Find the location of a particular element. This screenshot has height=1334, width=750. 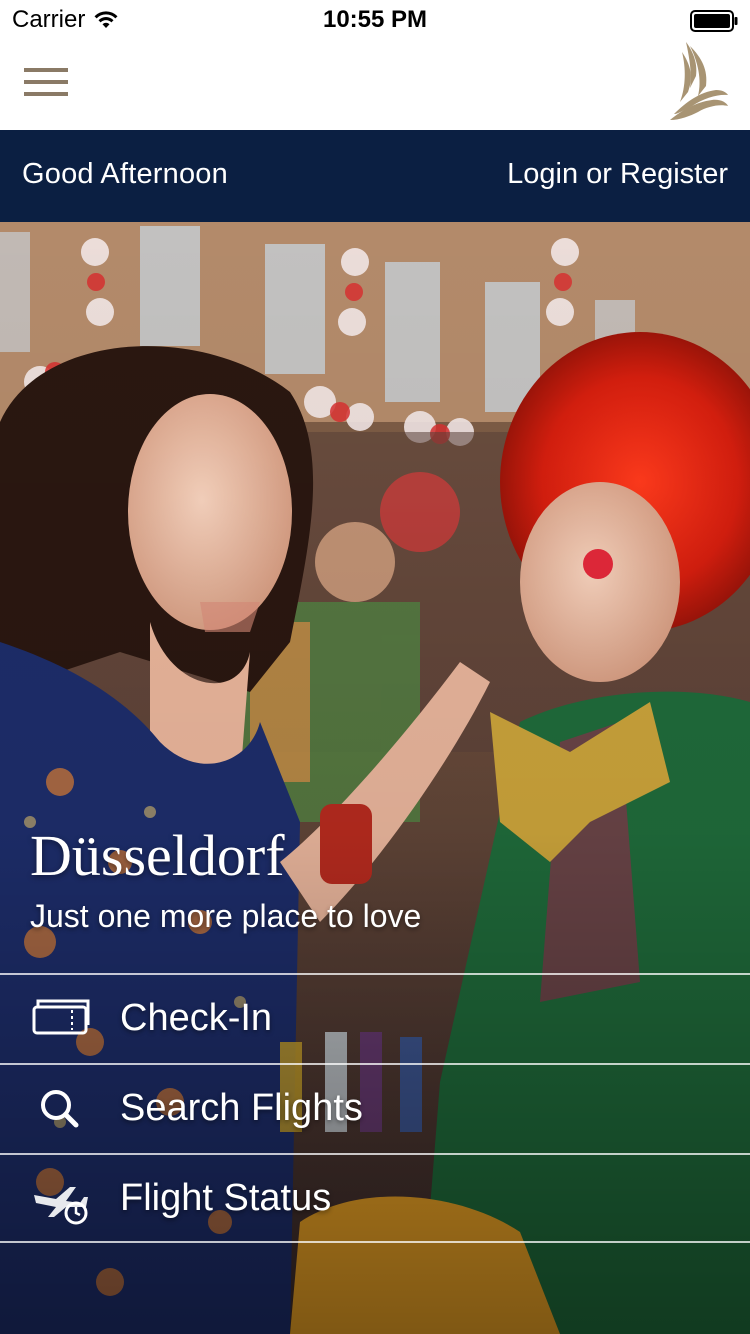

destination-tagline: Just one more place to love is located at coordinates (226, 916).